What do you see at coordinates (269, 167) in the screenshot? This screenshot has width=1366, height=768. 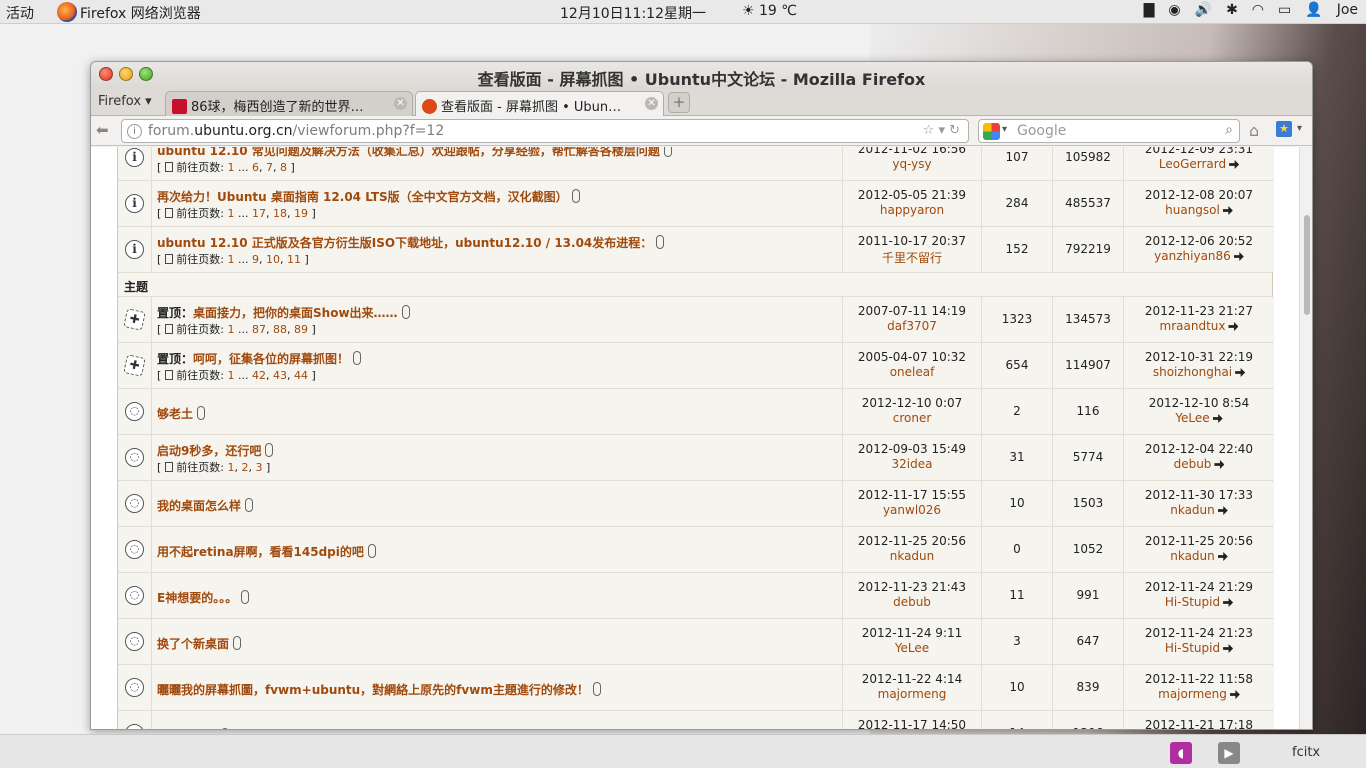 I see `page-link: 7` at bounding box center [269, 167].